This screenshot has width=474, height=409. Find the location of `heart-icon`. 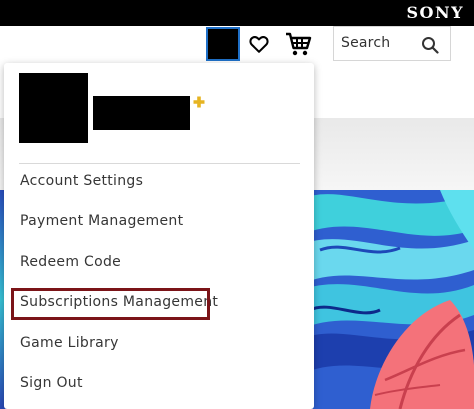

heart-icon is located at coordinates (259, 44).